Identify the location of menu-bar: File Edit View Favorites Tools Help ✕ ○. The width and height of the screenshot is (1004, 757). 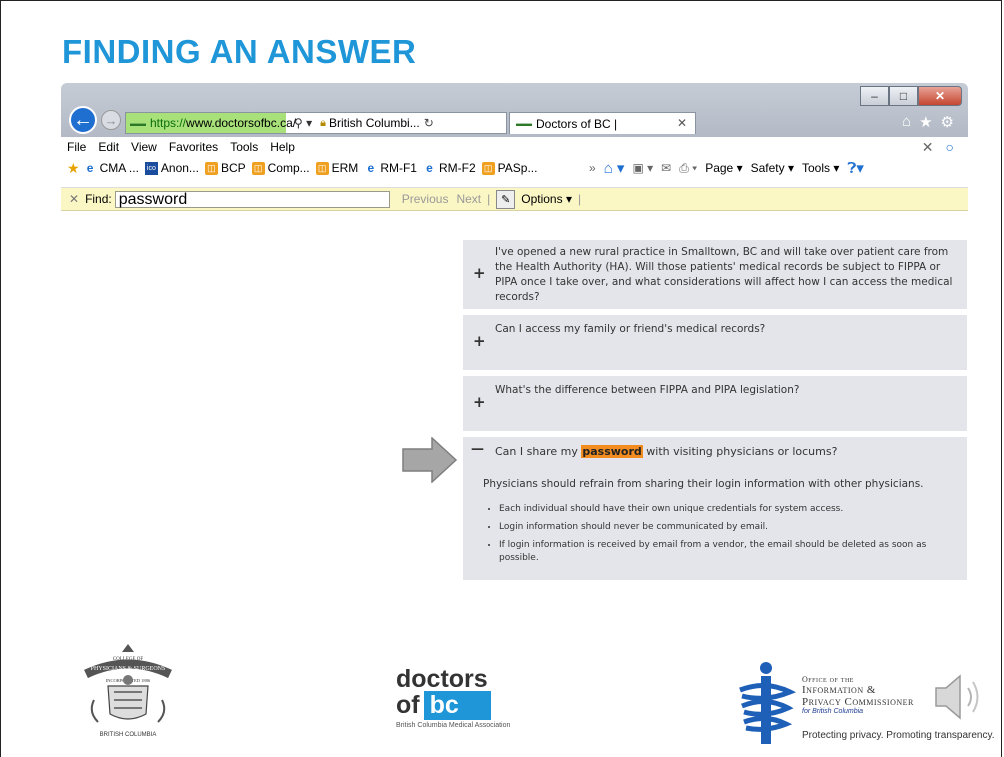
(514, 147).